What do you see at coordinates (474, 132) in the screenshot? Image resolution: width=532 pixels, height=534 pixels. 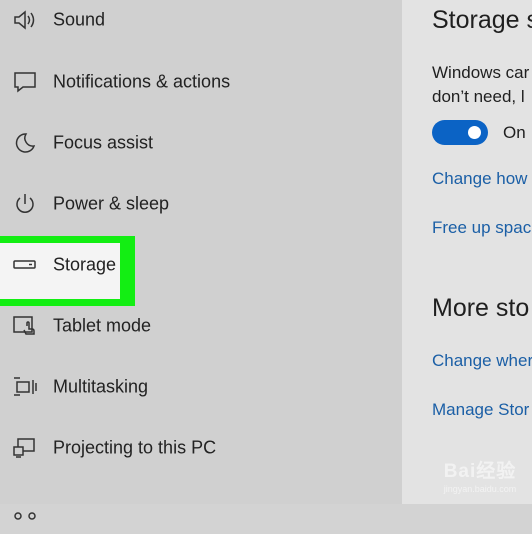 I see `toggle-knob` at bounding box center [474, 132].